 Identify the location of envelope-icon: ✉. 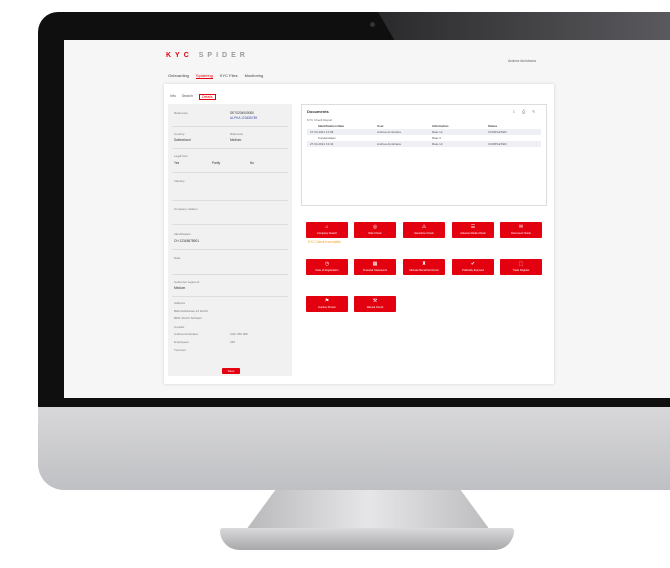
(521, 227).